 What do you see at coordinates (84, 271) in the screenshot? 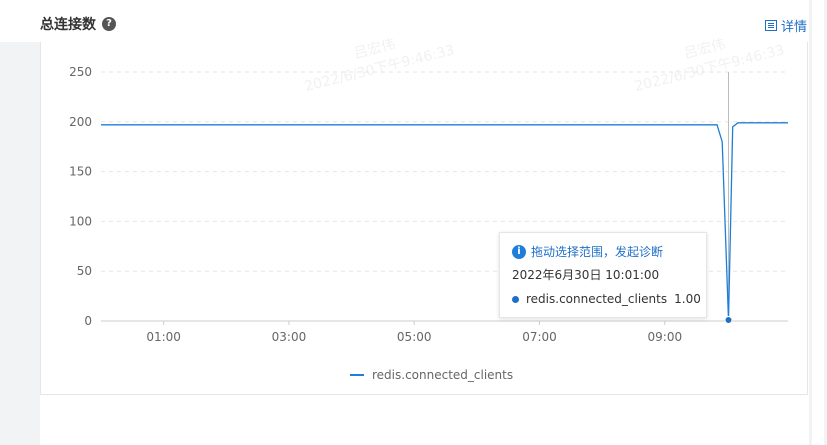
I see `y-tick-label: 50` at bounding box center [84, 271].